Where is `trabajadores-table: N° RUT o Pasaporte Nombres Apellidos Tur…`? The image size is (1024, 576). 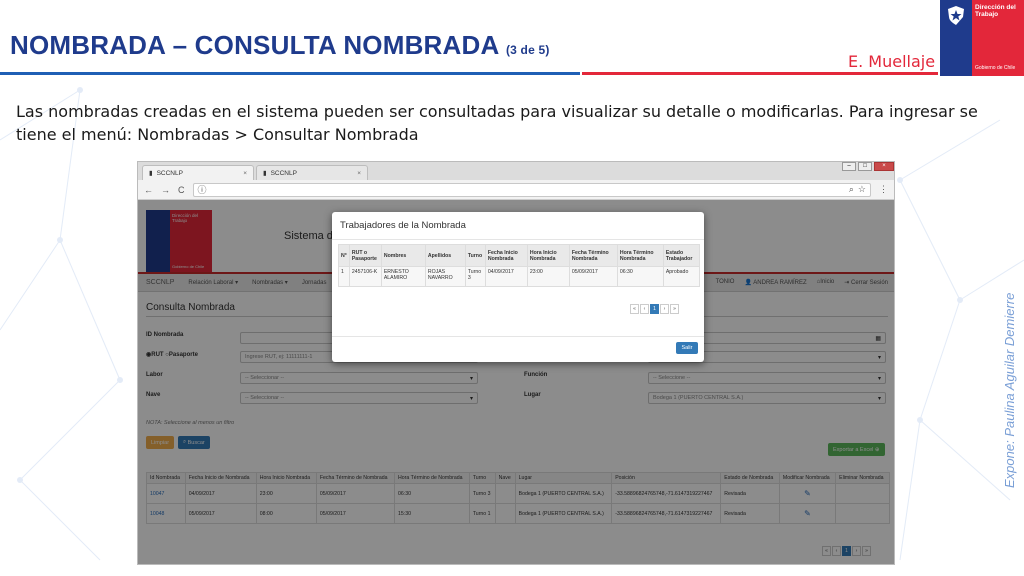
trabajadores-table: N° RUT o Pasaporte Nombres Apellidos Tur… is located at coordinates (519, 265).